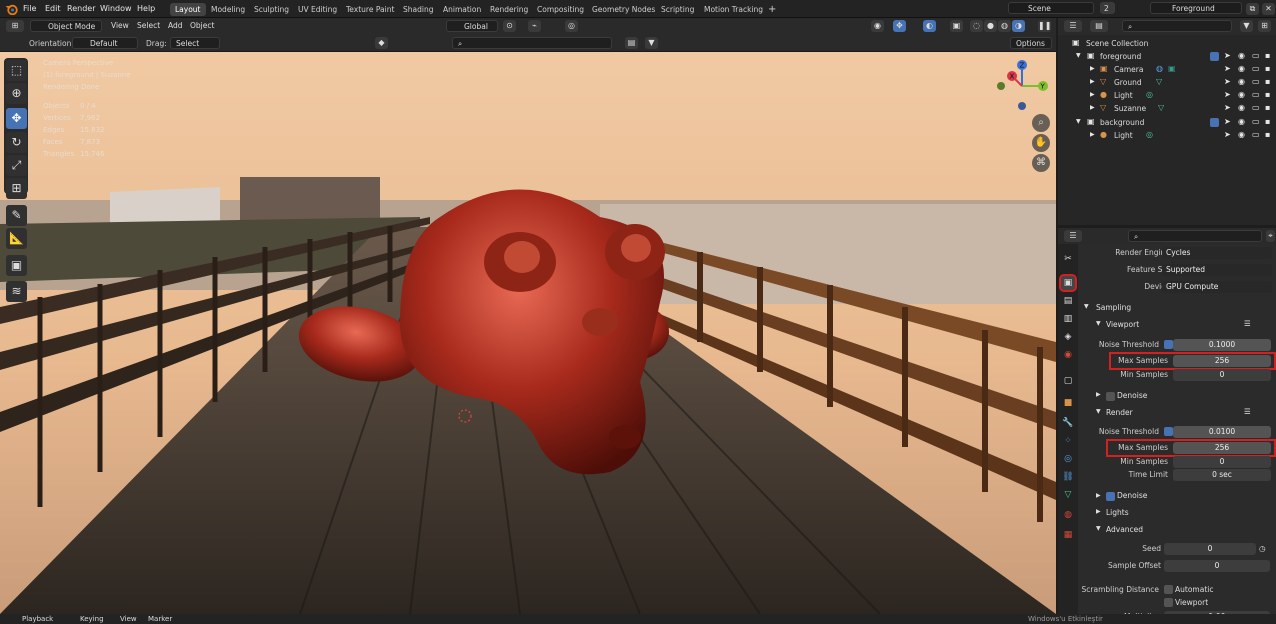  What do you see at coordinates (1098, 411) in the screenshot?
I see `render-expand-icon: ▼` at bounding box center [1098, 411].